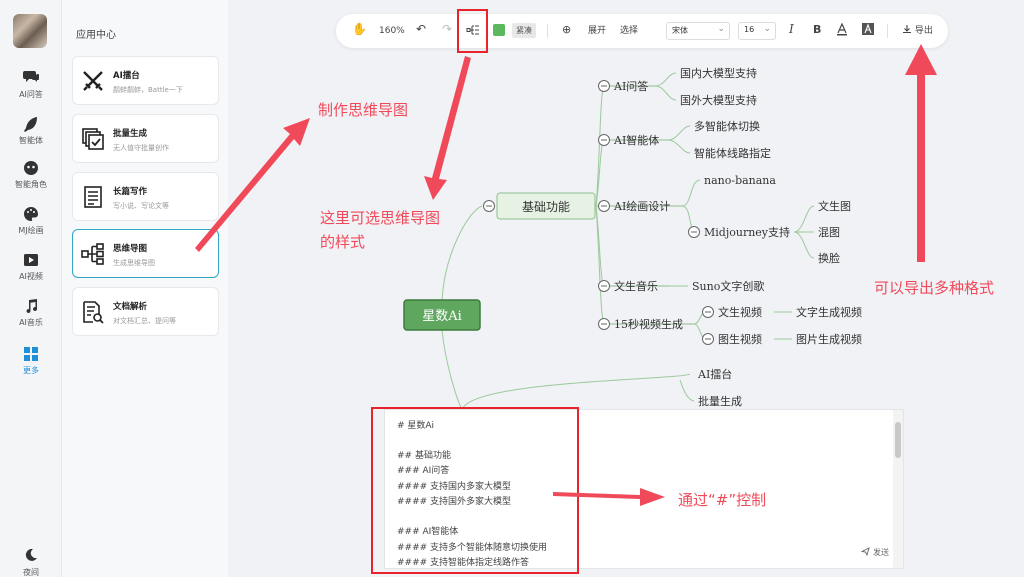 Image resolution: width=1024 pixels, height=577 pixels. What do you see at coordinates (720, 401) in the screenshot?
I see `mindmap-node: 批量生成` at bounding box center [720, 401].